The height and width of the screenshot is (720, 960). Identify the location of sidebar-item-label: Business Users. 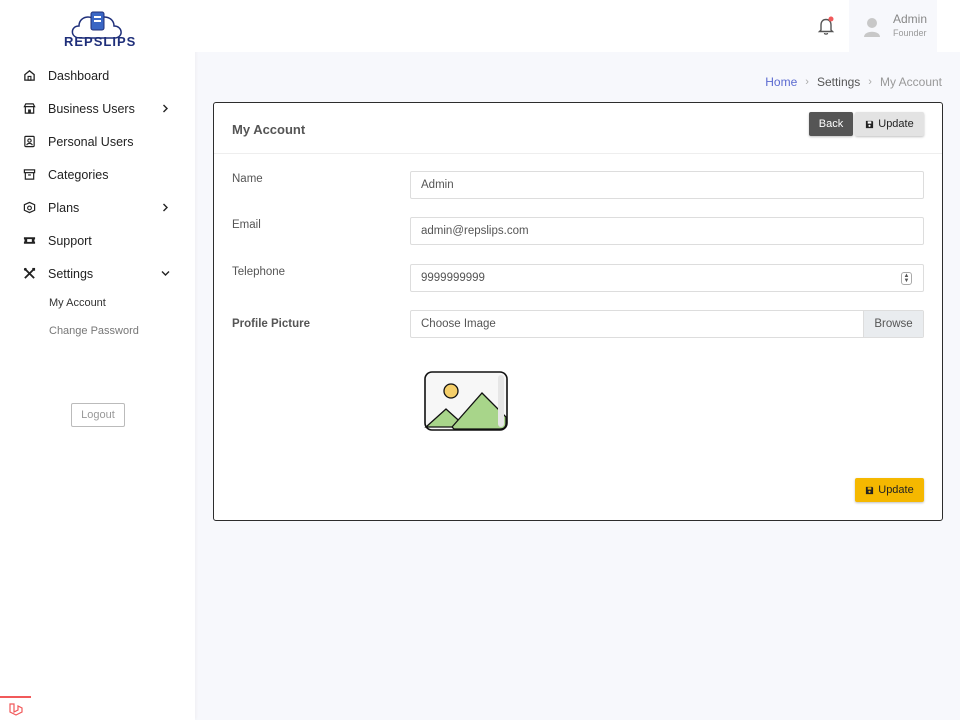
(91, 108).